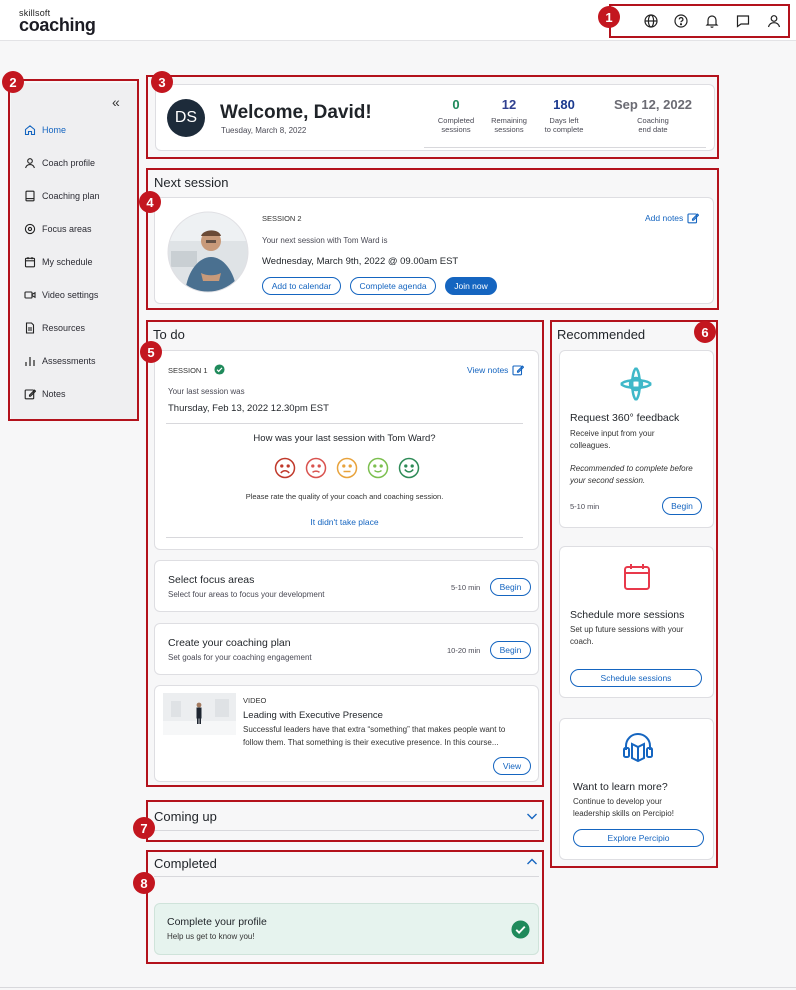  What do you see at coordinates (57, 25) in the screenshot?
I see `logo-coaching: coaching` at bounding box center [57, 25].